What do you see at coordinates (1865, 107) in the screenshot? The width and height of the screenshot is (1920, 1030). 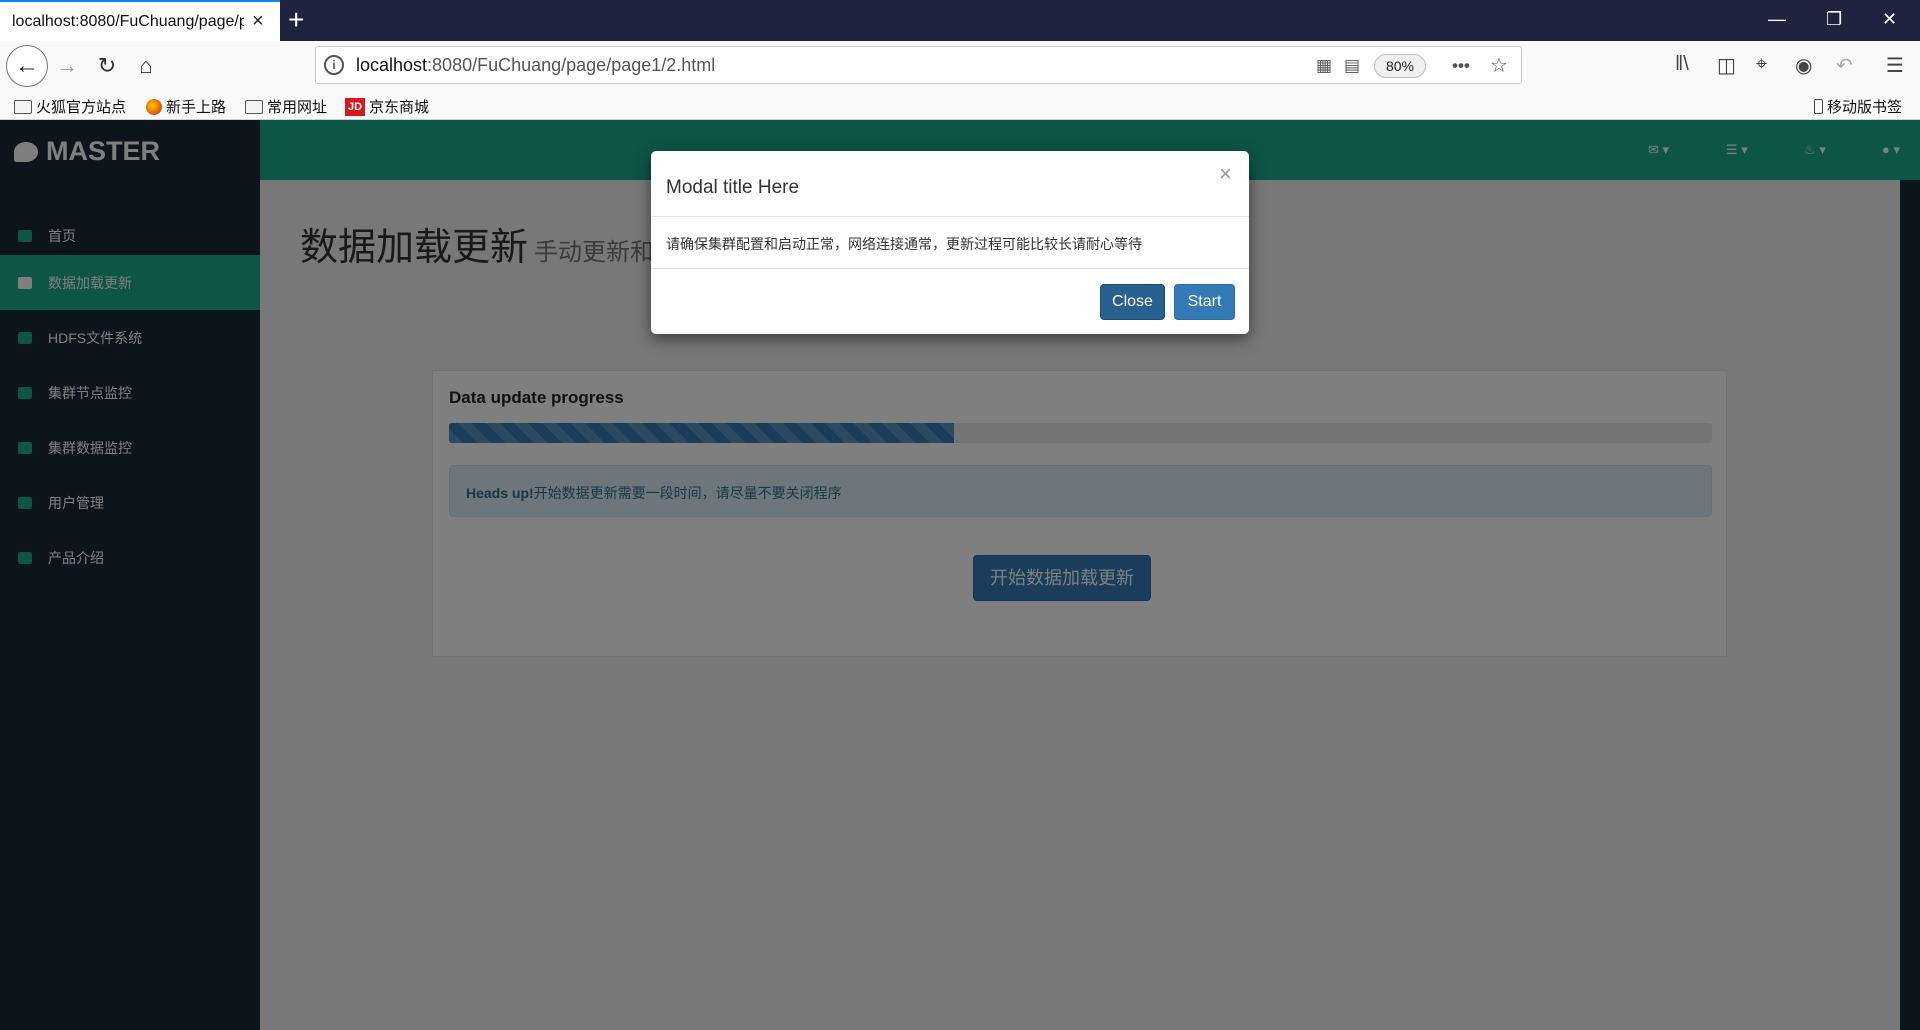 I see `mobile-bookmarks-label: 移动版书签` at bounding box center [1865, 107].